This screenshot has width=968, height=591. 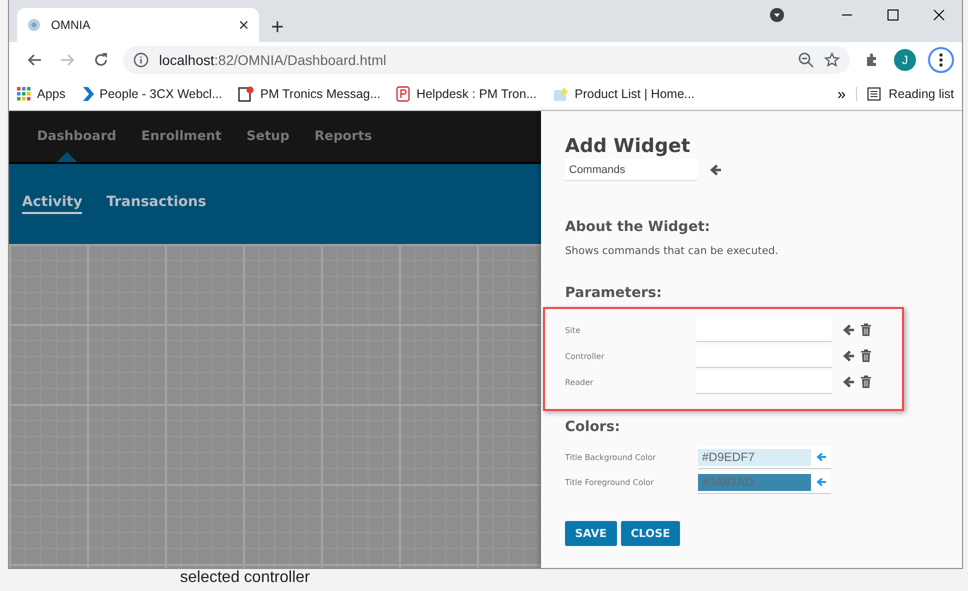 What do you see at coordinates (893, 15) in the screenshot?
I see `maximize-icon` at bounding box center [893, 15].